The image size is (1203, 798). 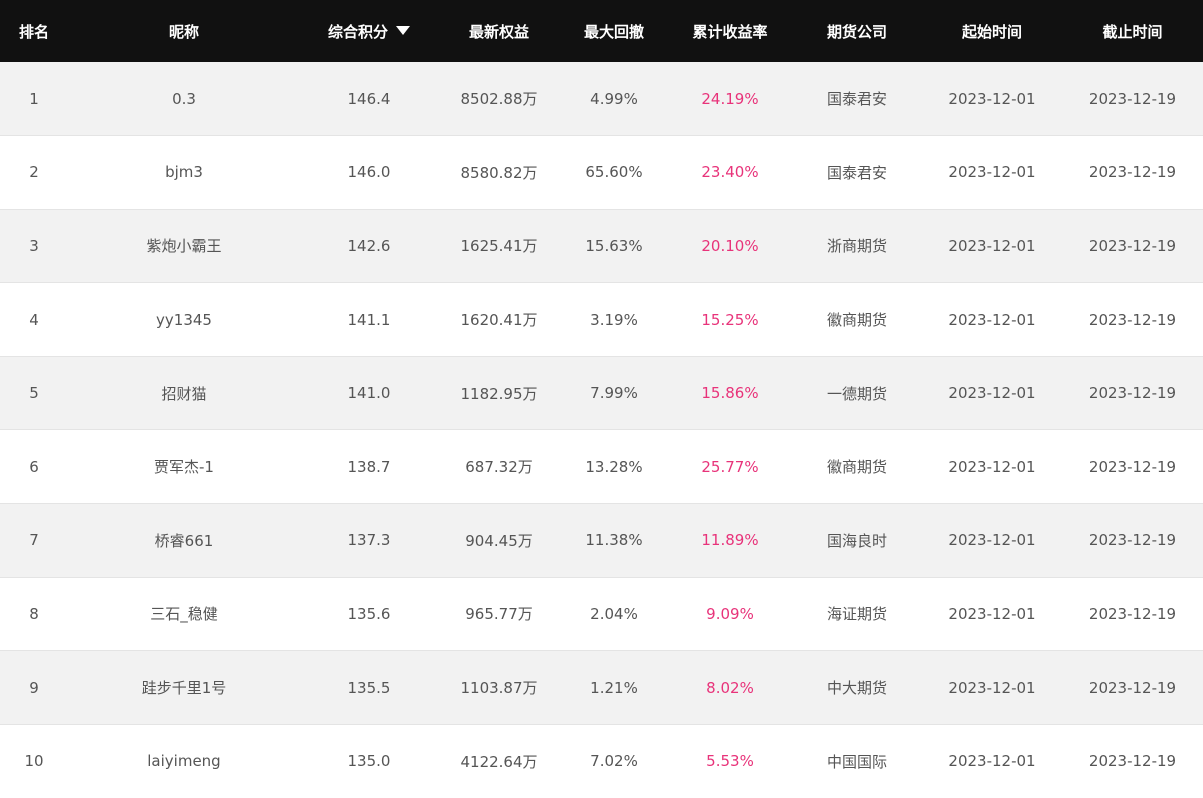 What do you see at coordinates (856, 31) in the screenshot?
I see `col-company-header: 期货公司` at bounding box center [856, 31].